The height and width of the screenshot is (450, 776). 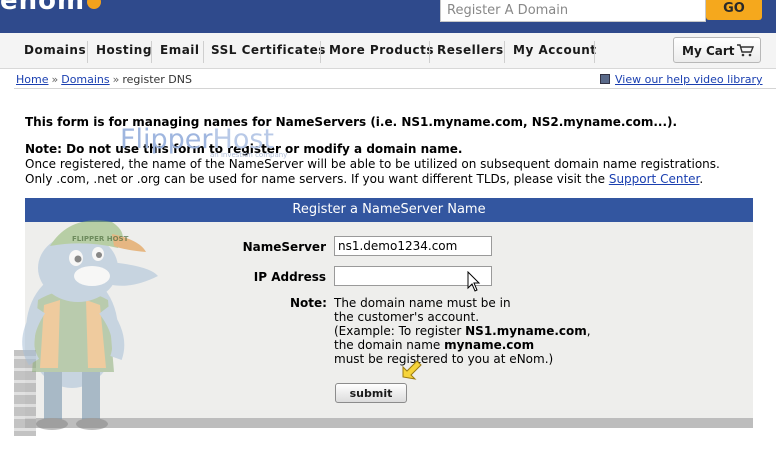 I want to click on help-video-link-container: View our help video library, so click(x=681, y=79).